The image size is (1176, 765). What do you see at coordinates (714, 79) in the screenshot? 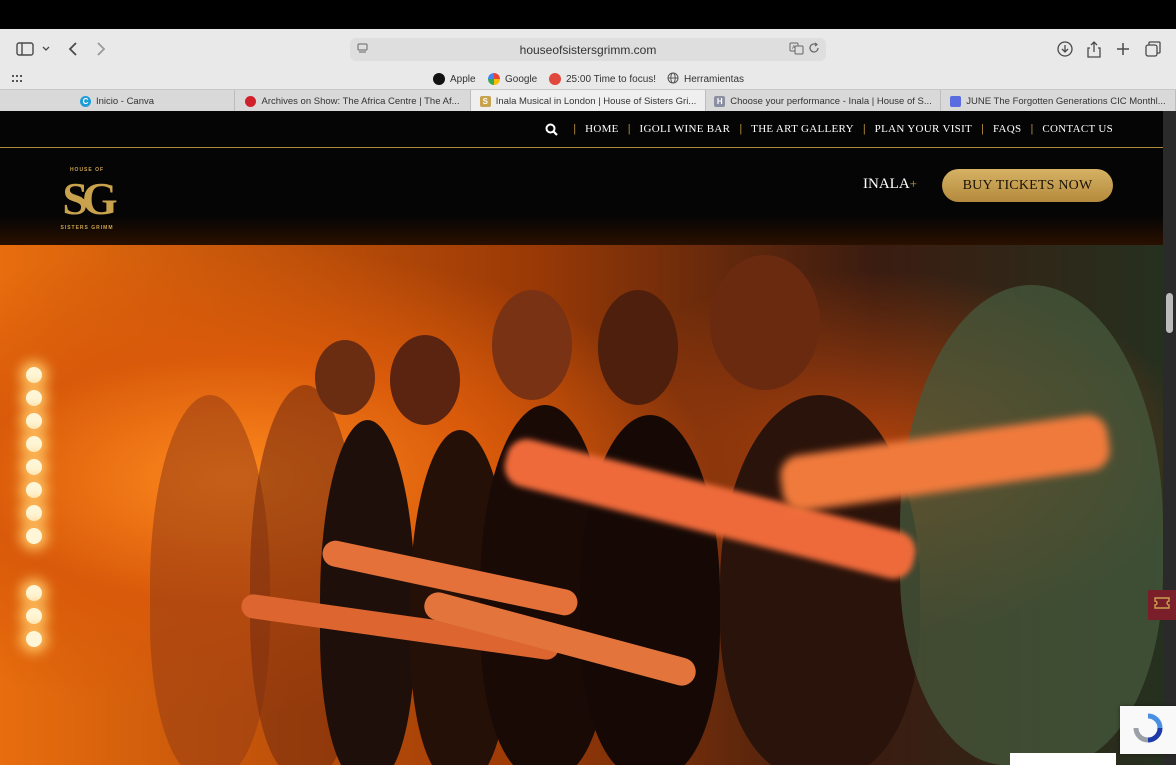
I see `favorite-label: Herramientas` at bounding box center [714, 79].